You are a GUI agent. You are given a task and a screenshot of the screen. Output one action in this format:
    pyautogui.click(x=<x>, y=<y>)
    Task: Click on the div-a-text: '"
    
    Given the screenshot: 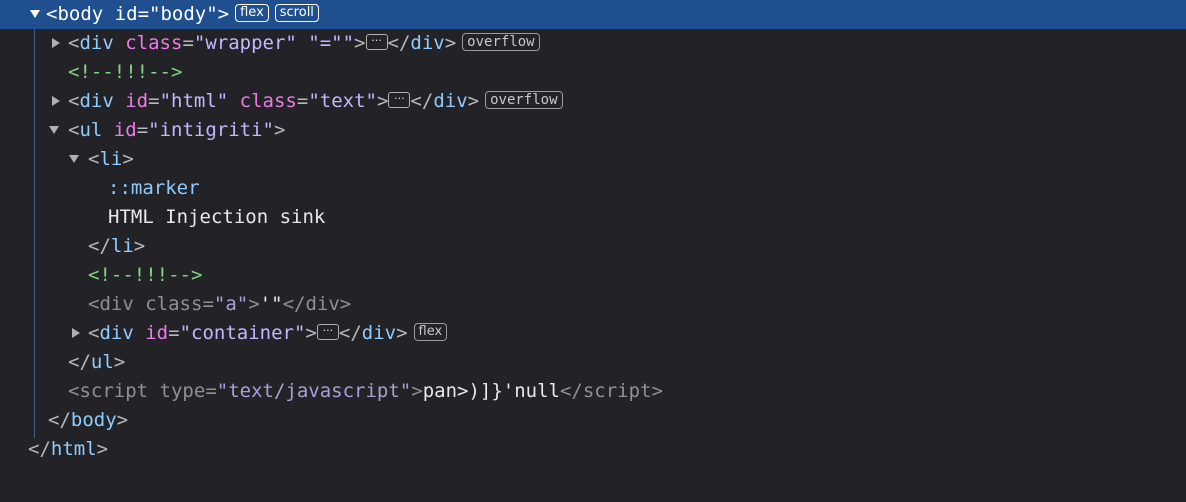 What is the action you would take?
    pyautogui.click(x=271, y=304)
    